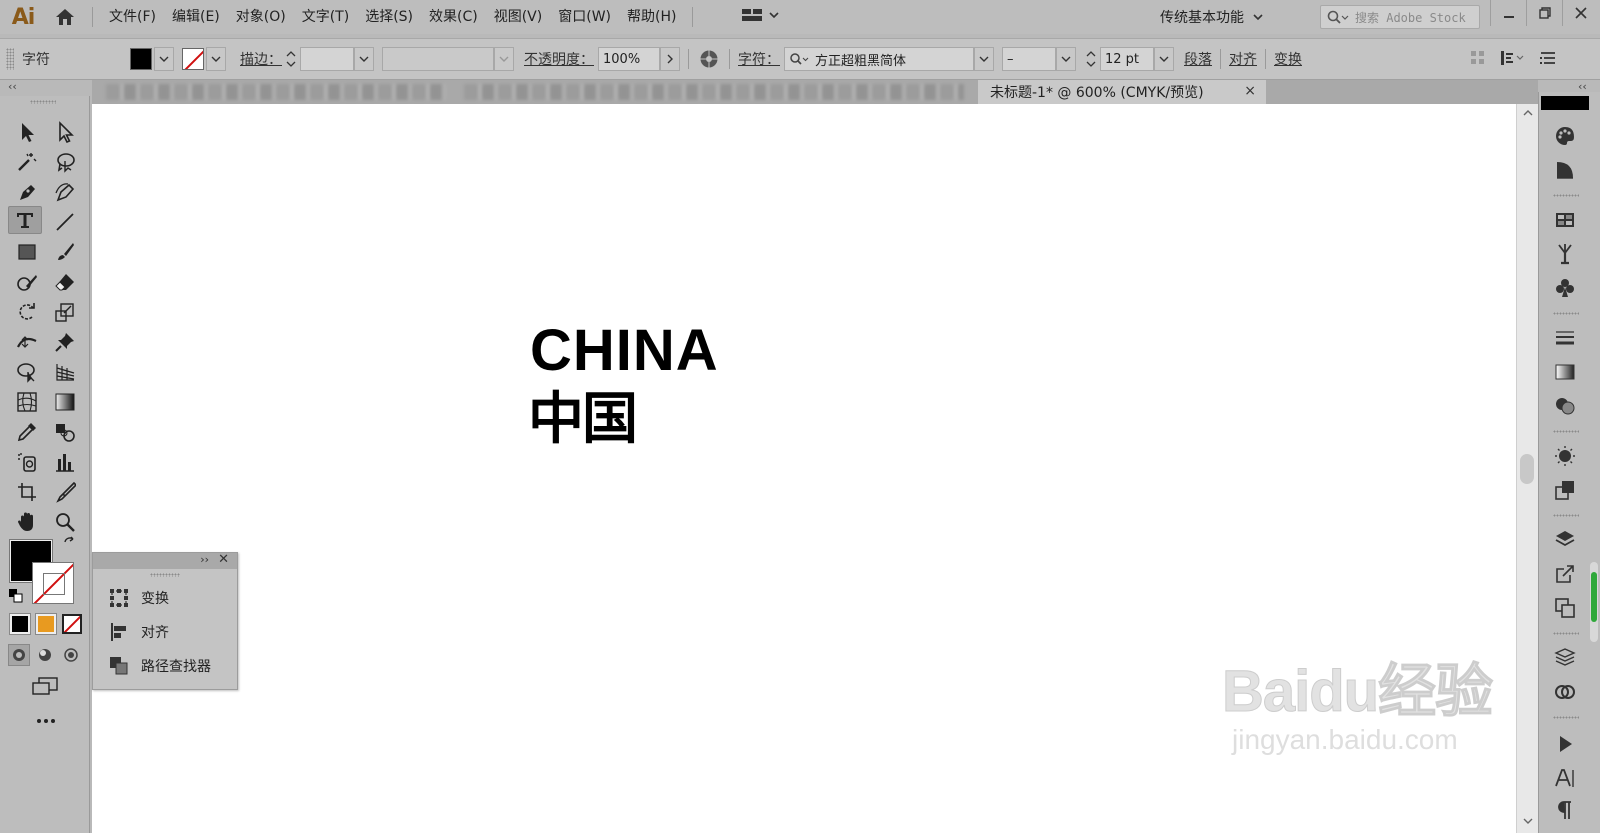 Image resolution: width=1600 pixels, height=833 pixels. Describe the element at coordinates (761, 15) in the screenshot. I see `arrange-documents-button` at that location.